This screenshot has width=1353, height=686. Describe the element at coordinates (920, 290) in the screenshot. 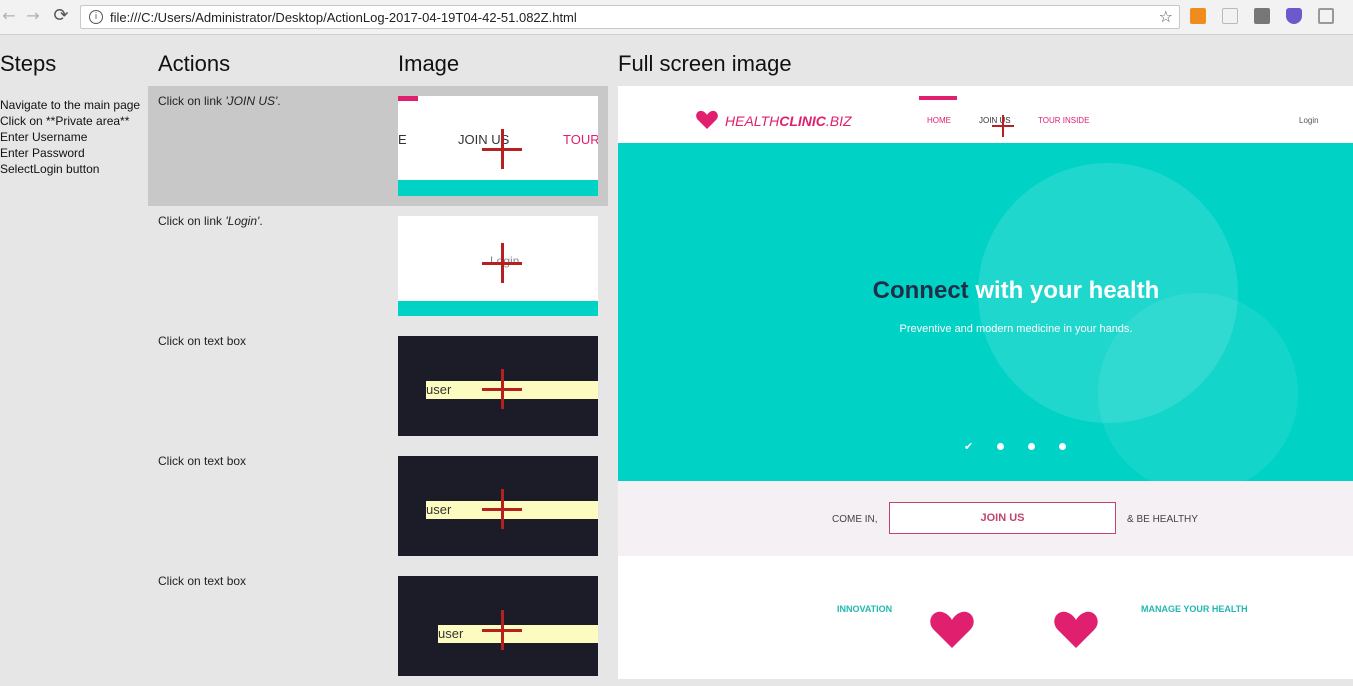

I see `hero-title-dark: Connect` at that location.